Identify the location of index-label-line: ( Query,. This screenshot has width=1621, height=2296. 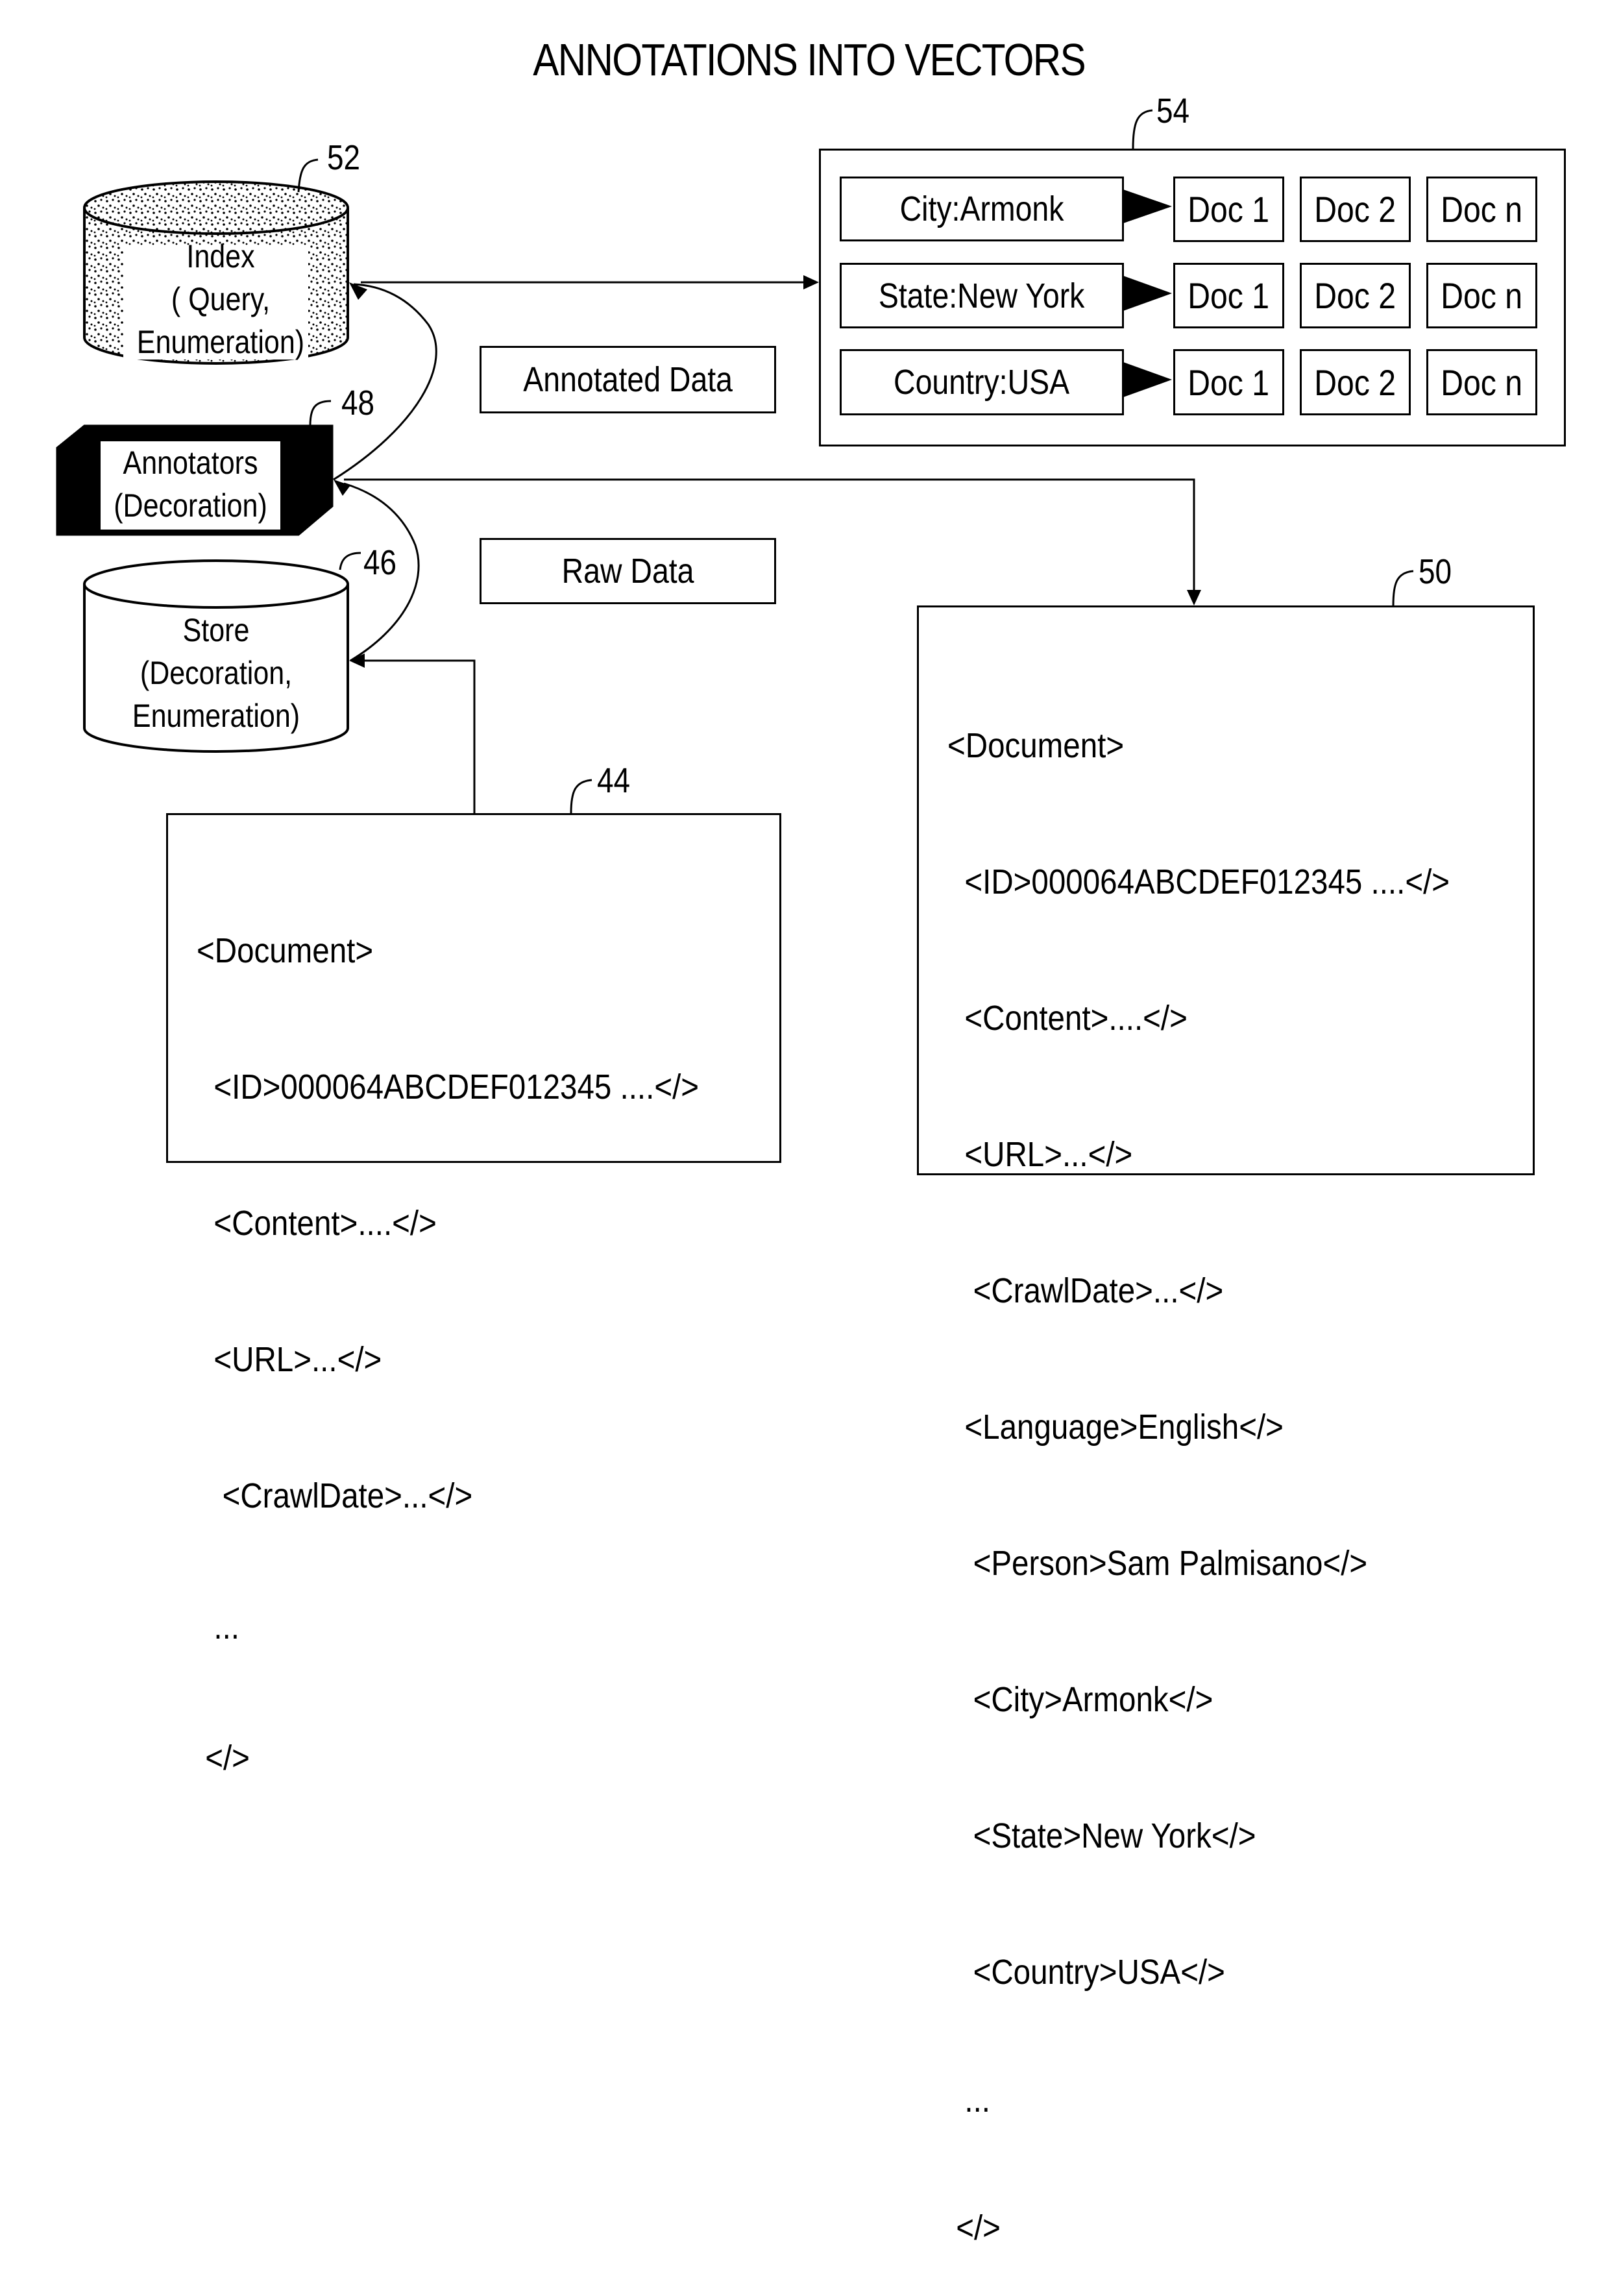
(221, 299).